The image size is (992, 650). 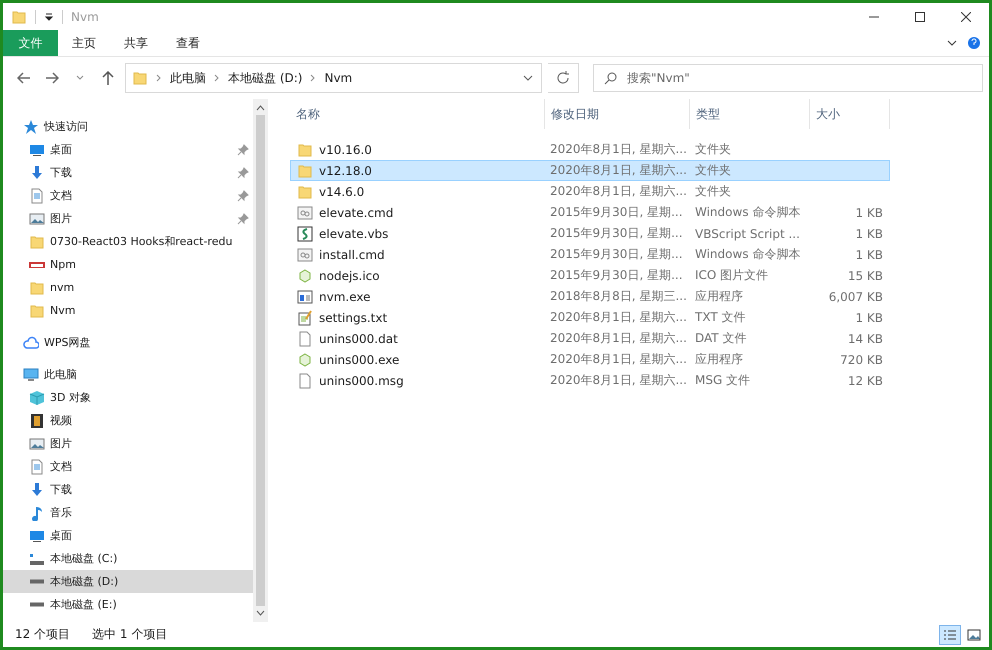 What do you see at coordinates (865, 381) in the screenshot?
I see `size-text: 12 KB` at bounding box center [865, 381].